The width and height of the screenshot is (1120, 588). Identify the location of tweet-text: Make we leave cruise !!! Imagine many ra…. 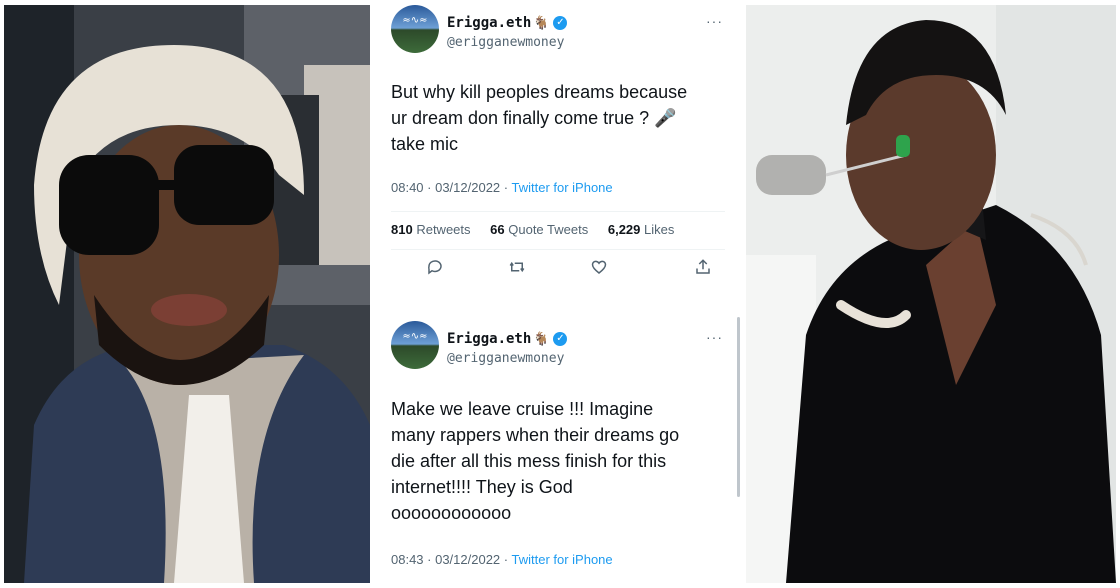
(558, 461).